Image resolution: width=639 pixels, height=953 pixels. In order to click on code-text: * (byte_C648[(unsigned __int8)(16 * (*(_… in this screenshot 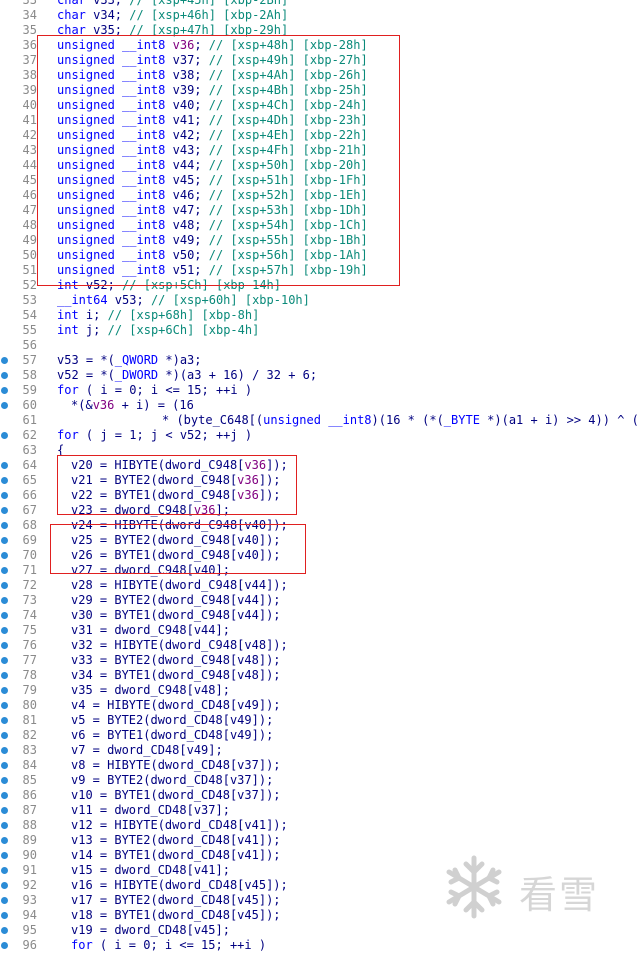, I will do `click(400, 420)`.